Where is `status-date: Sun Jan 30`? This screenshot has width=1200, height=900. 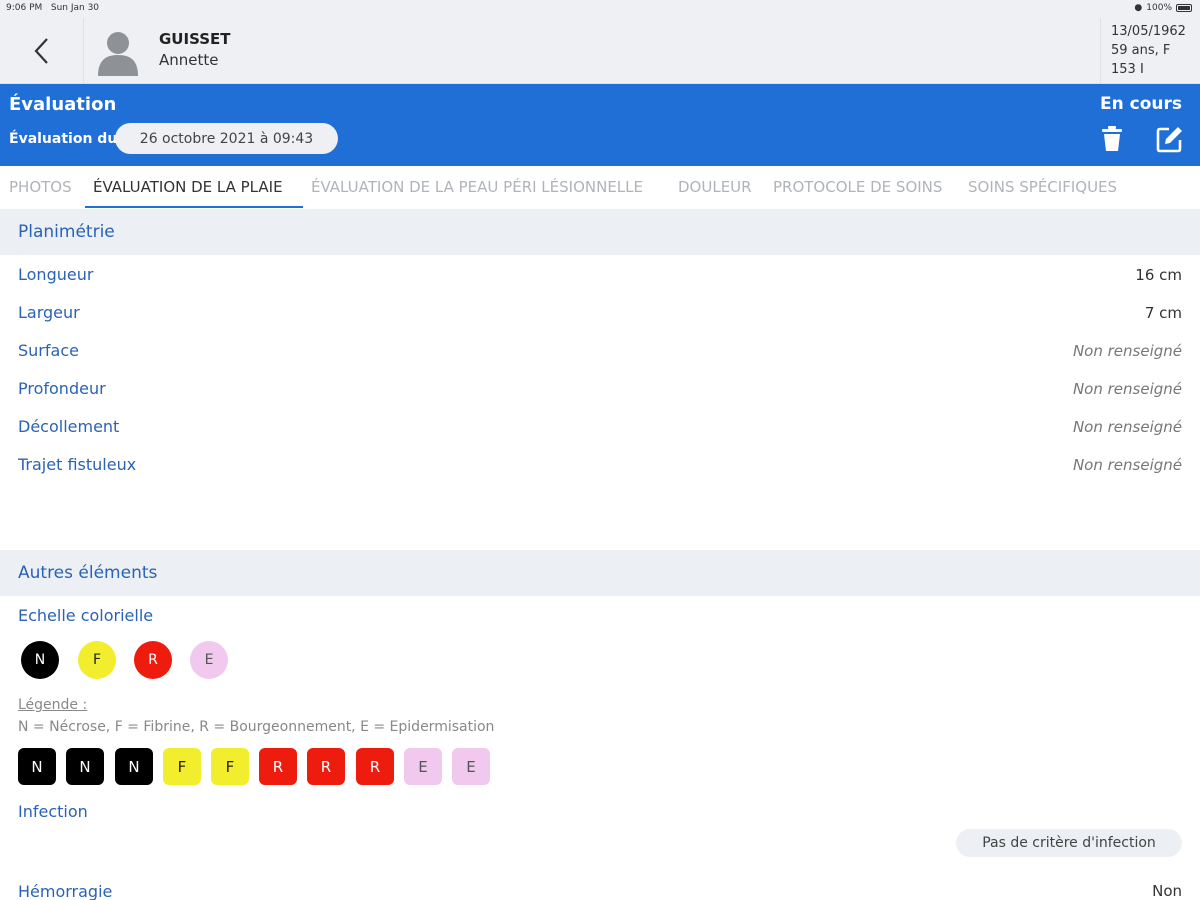
status-date: Sun Jan 30 is located at coordinates (75, 8).